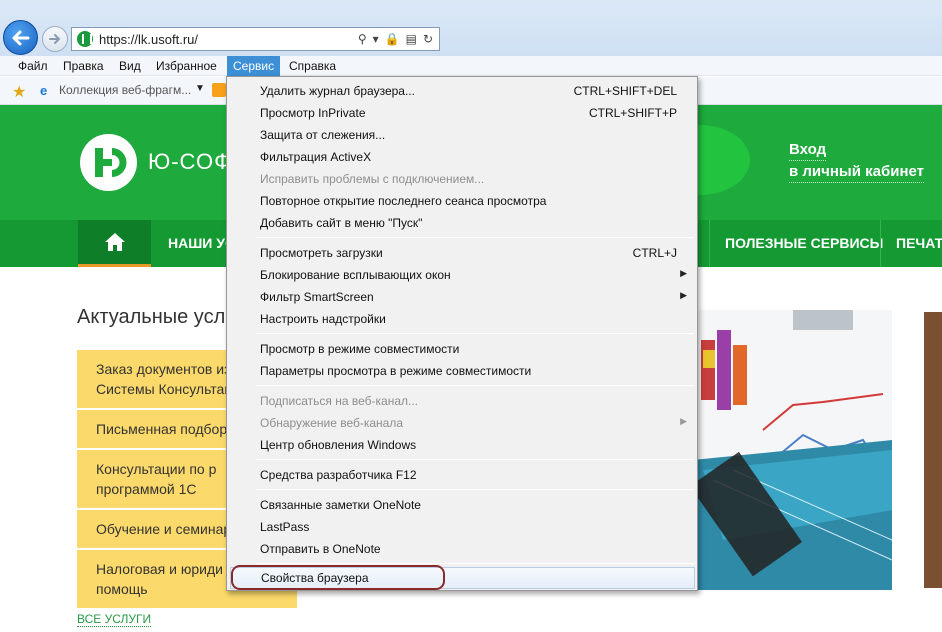 The image size is (942, 632). Describe the element at coordinates (462, 157) in the screenshot. I see `menu-item-activex-filtering: Фильтрация ActiveX` at that location.